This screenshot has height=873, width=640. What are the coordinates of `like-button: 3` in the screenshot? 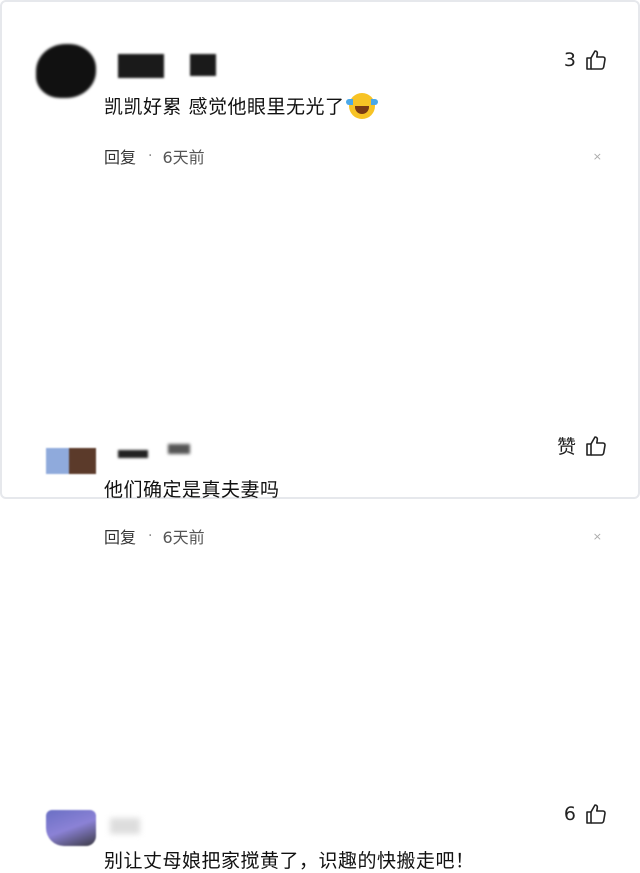 It's located at (586, 60).